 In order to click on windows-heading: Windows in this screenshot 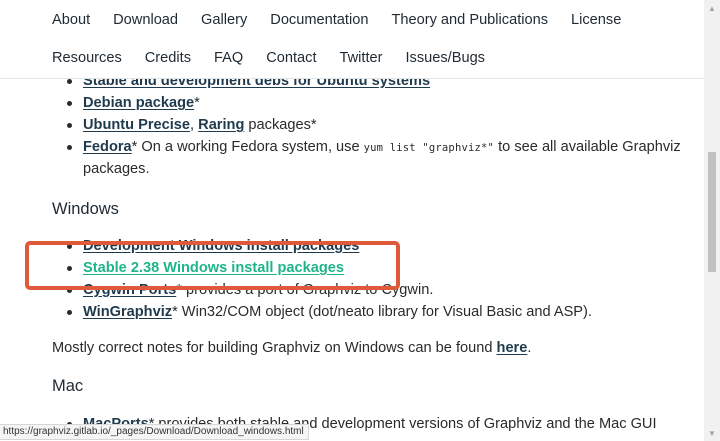, I will do `click(85, 209)`.